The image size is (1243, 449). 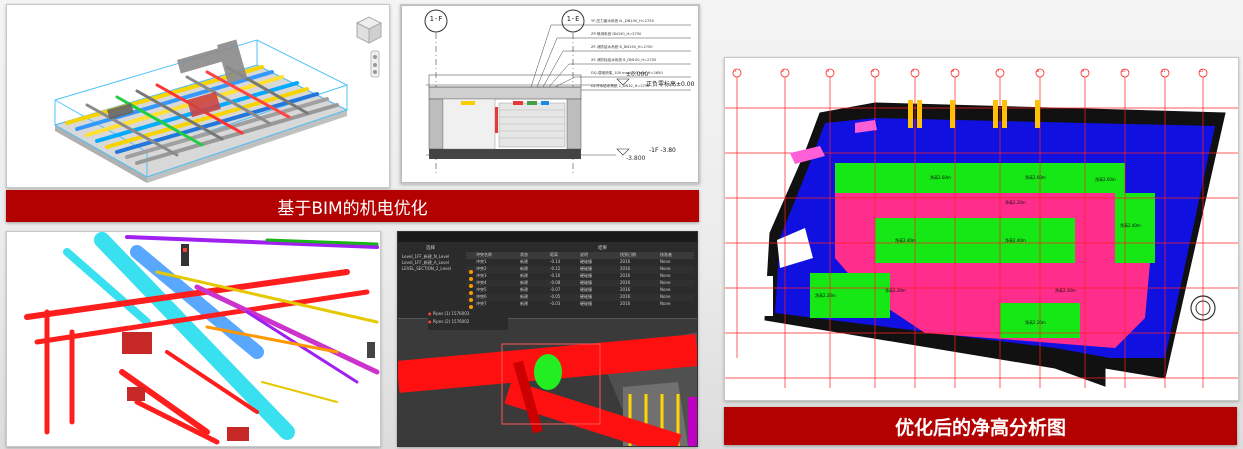 I want to click on table-cell: 冲突3, so click(x=481, y=275).